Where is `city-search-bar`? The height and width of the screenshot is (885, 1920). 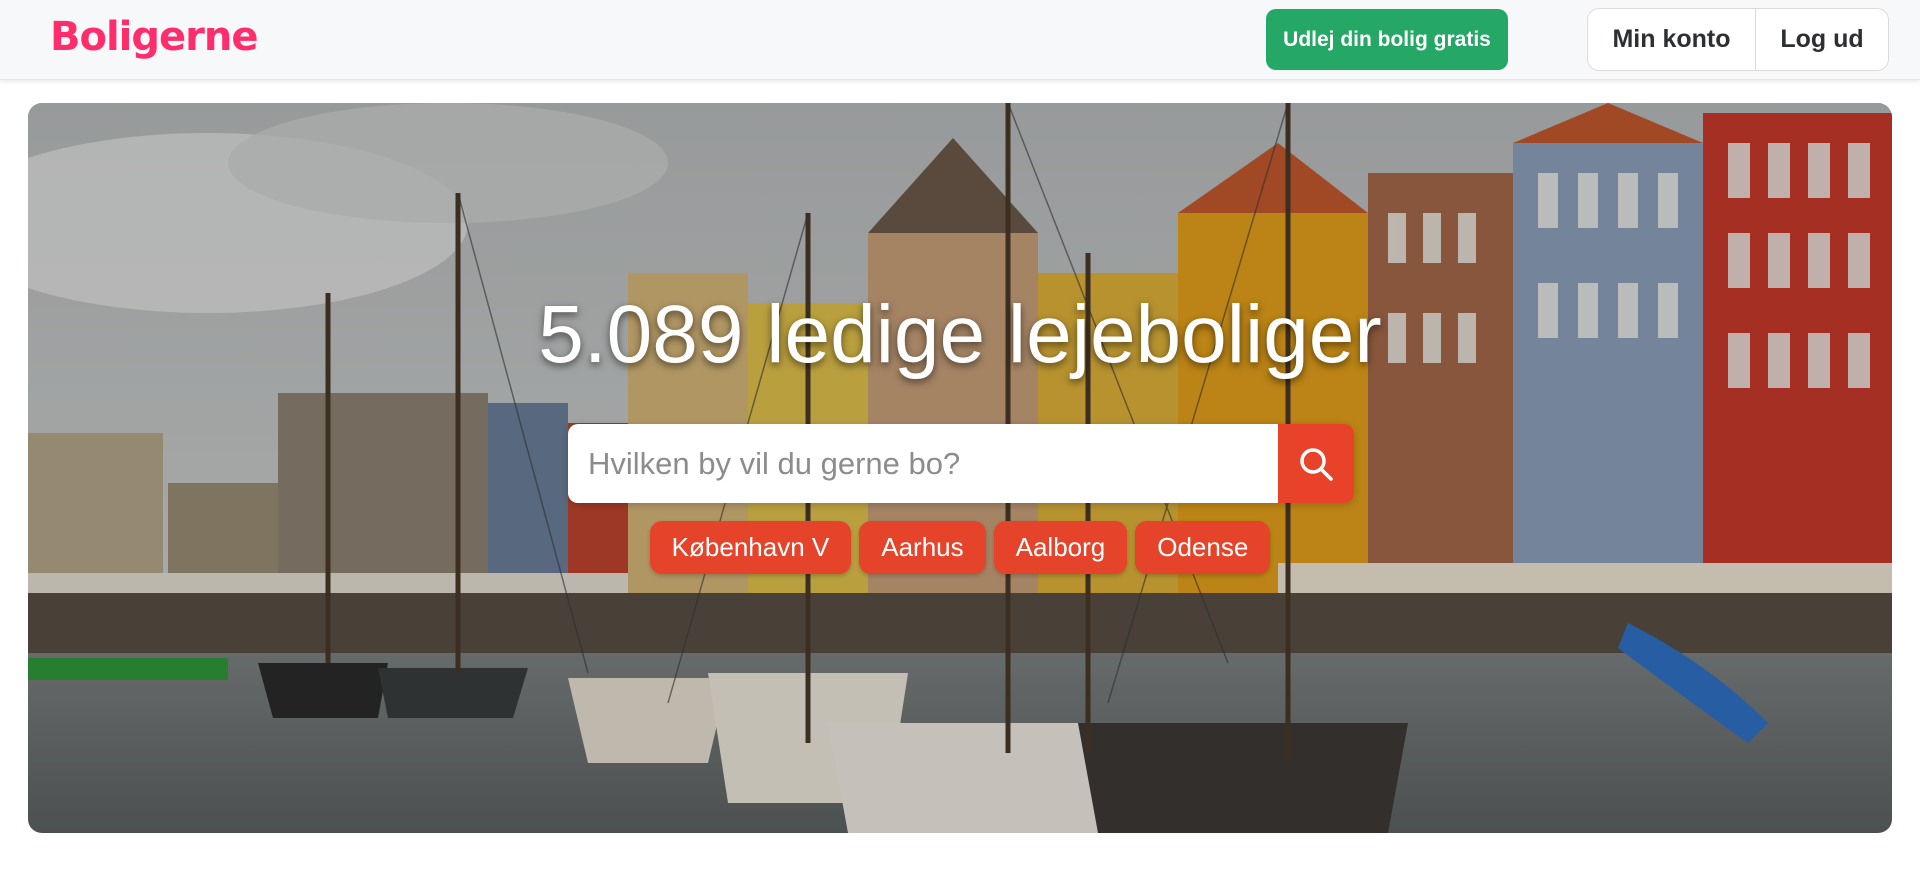
city-search-bar is located at coordinates (961, 463).